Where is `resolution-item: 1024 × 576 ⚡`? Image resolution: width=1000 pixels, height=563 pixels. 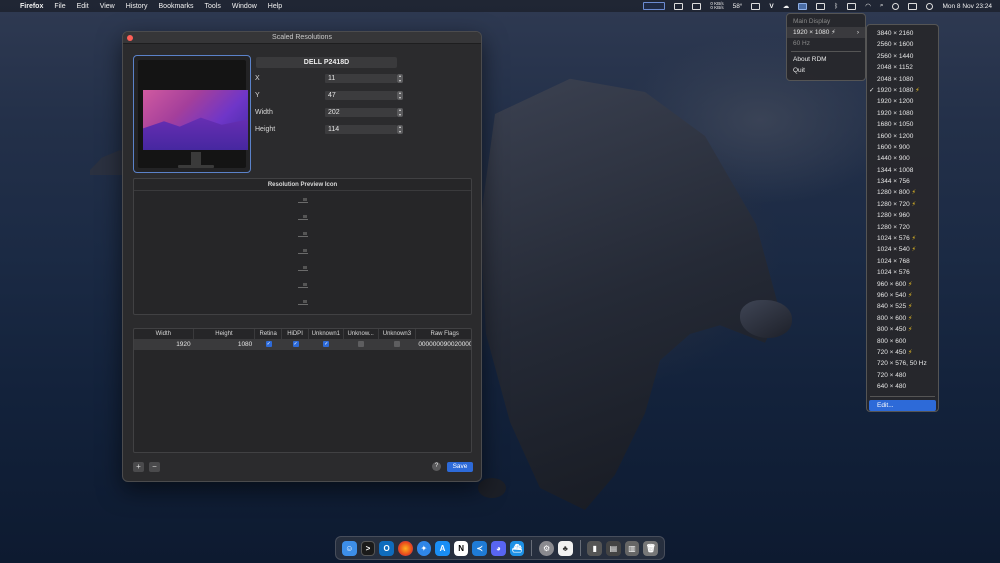 resolution-item: 1024 × 576 ⚡ is located at coordinates (902, 238).